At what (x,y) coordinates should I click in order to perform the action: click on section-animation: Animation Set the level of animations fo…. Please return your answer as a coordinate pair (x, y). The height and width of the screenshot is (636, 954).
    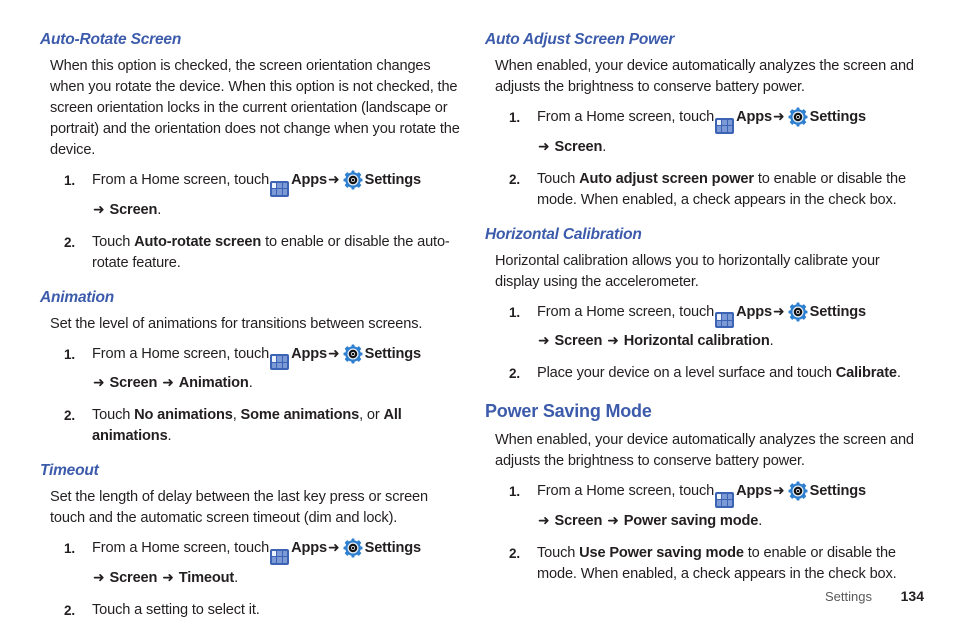
    Looking at the image, I should click on (251, 368).